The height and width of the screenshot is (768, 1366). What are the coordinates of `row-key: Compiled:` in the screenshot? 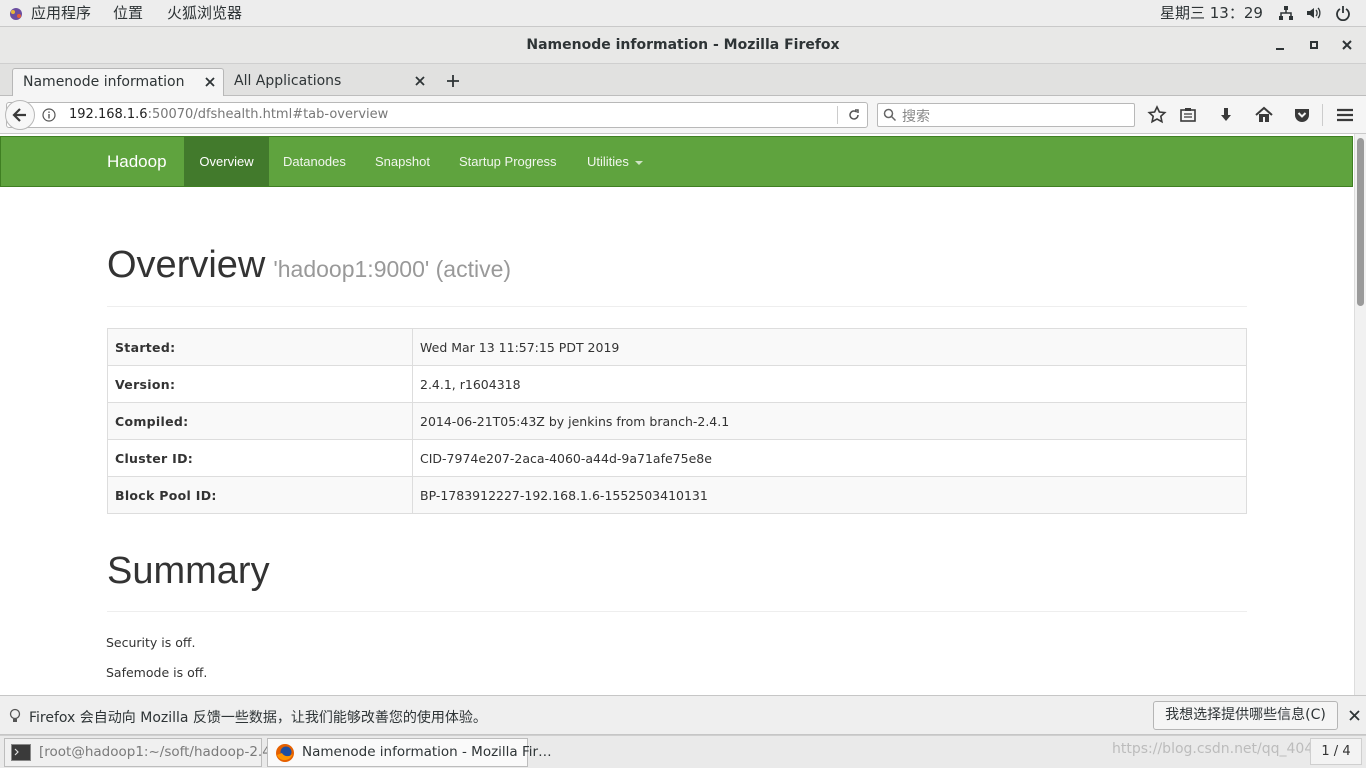 It's located at (260, 421).